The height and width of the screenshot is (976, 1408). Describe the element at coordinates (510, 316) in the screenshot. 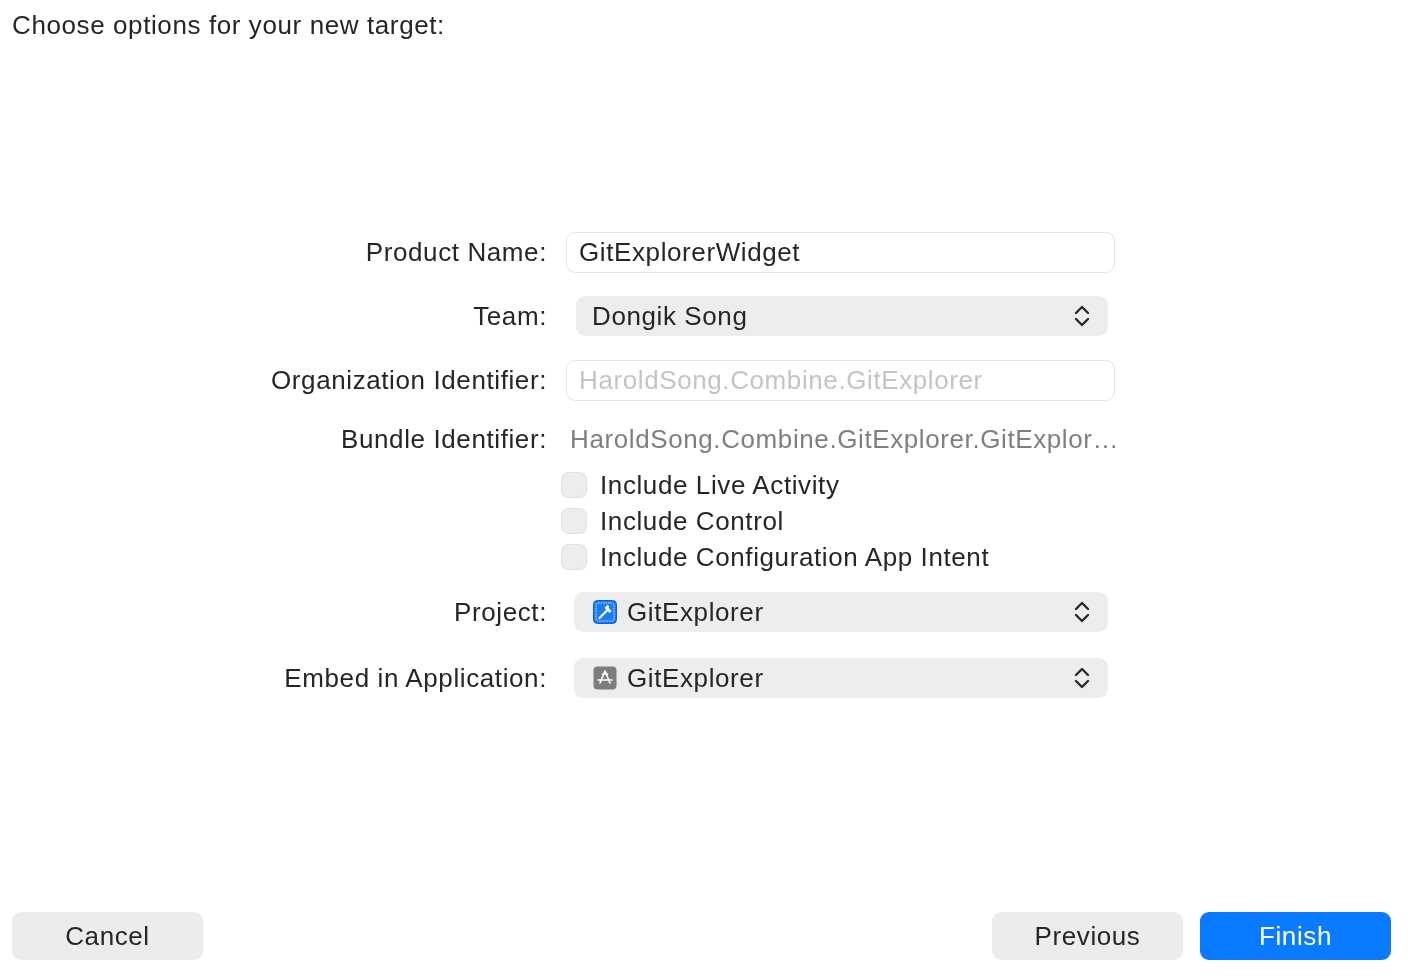

I see `field-label: Team:` at that location.